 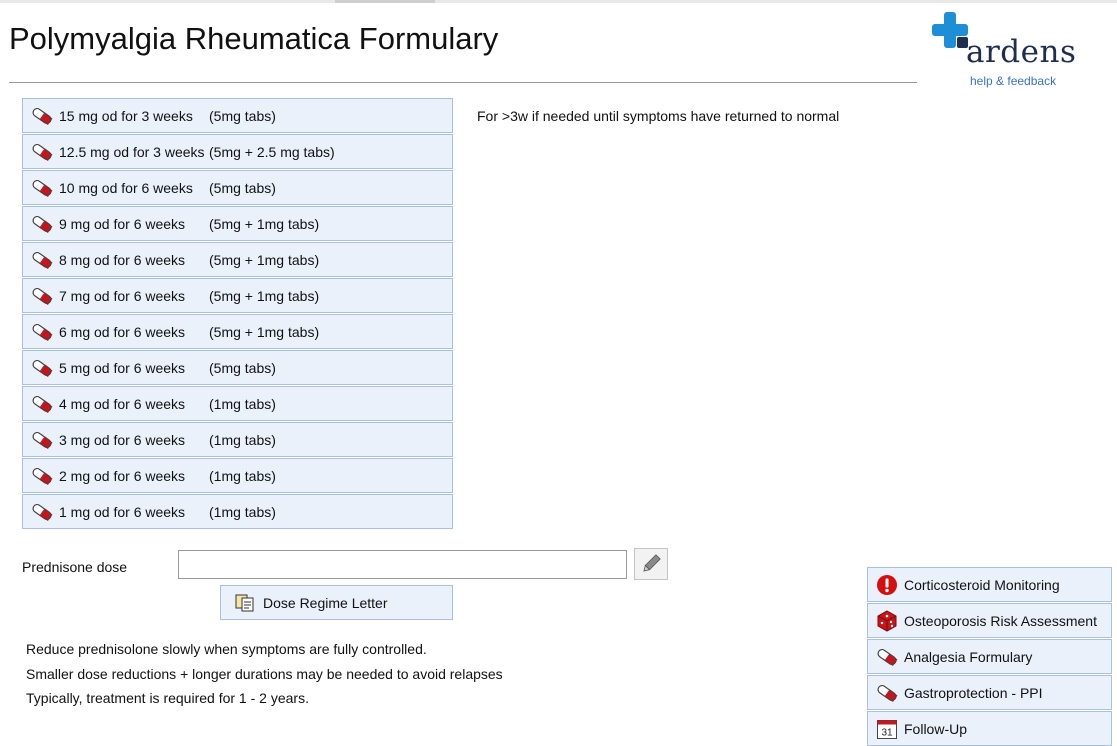 What do you see at coordinates (122, 259) in the screenshot?
I see `dose-label: 8 mg od for 6 weeks` at bounding box center [122, 259].